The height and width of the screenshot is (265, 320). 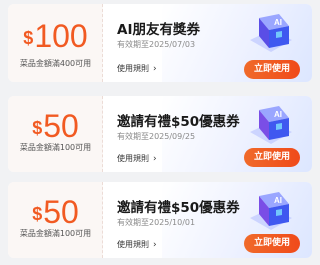 What do you see at coordinates (156, 44) in the screenshot?
I see `coupon-validity: 有效期至2025/07/03` at bounding box center [156, 44].